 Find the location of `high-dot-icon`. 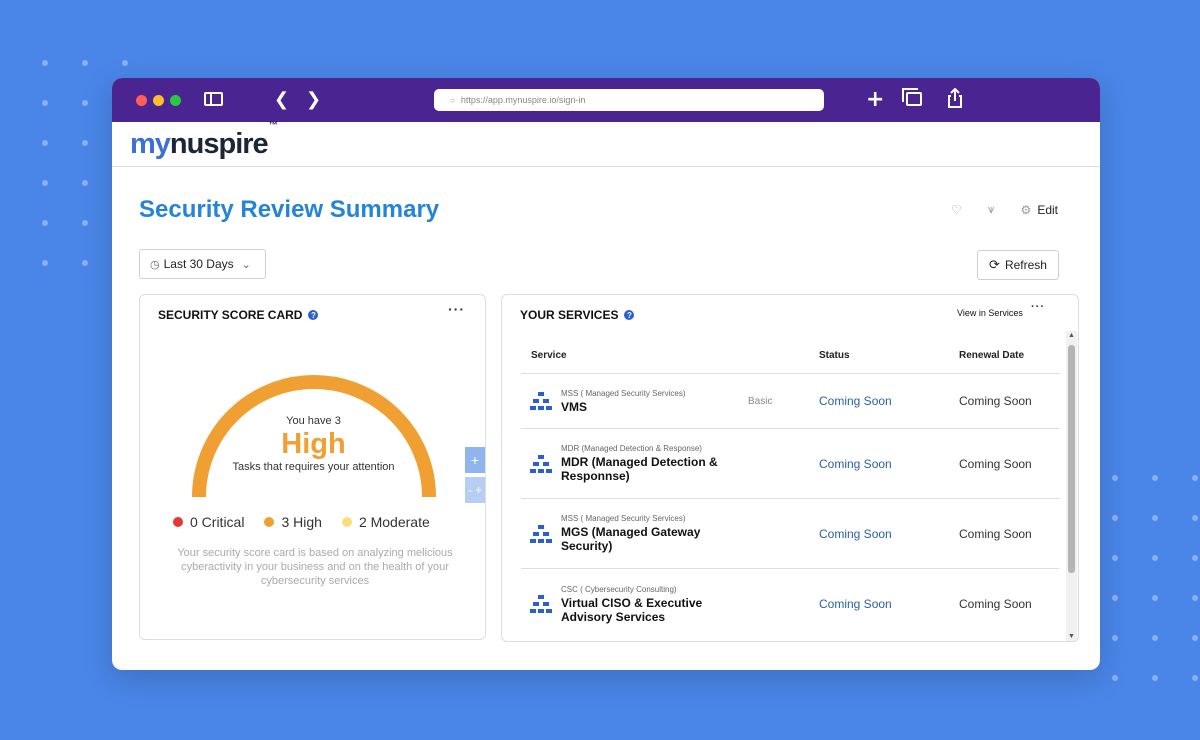

high-dot-icon is located at coordinates (269, 522).